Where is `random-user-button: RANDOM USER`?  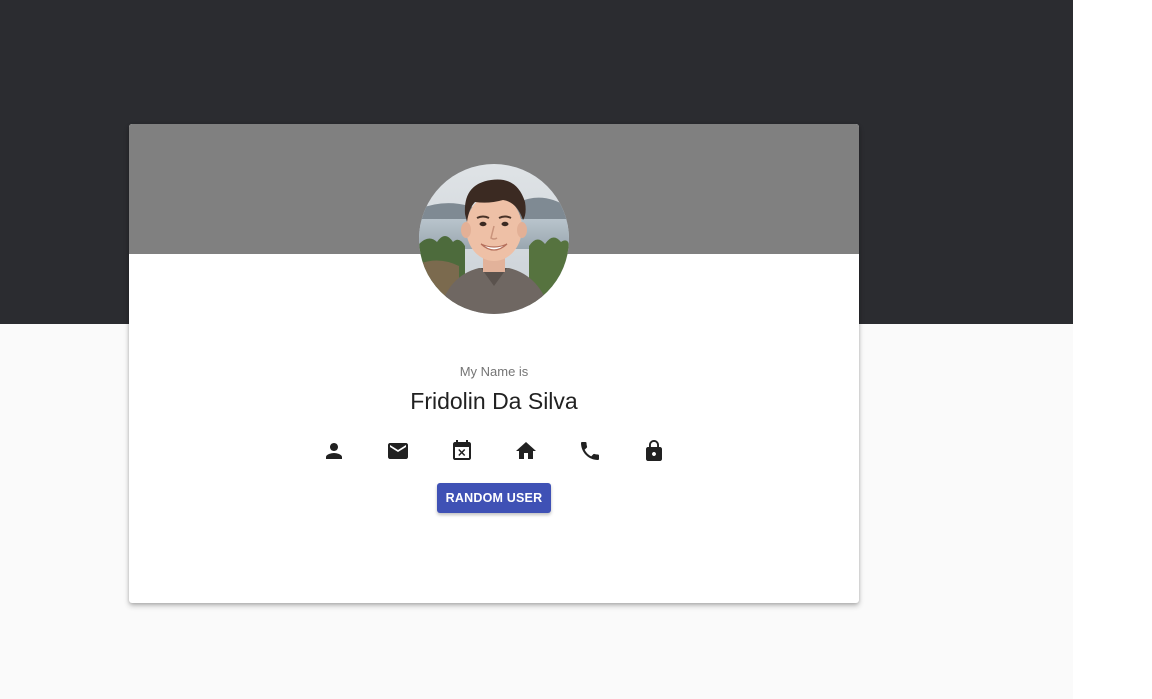
random-user-button: RANDOM USER is located at coordinates (494, 498).